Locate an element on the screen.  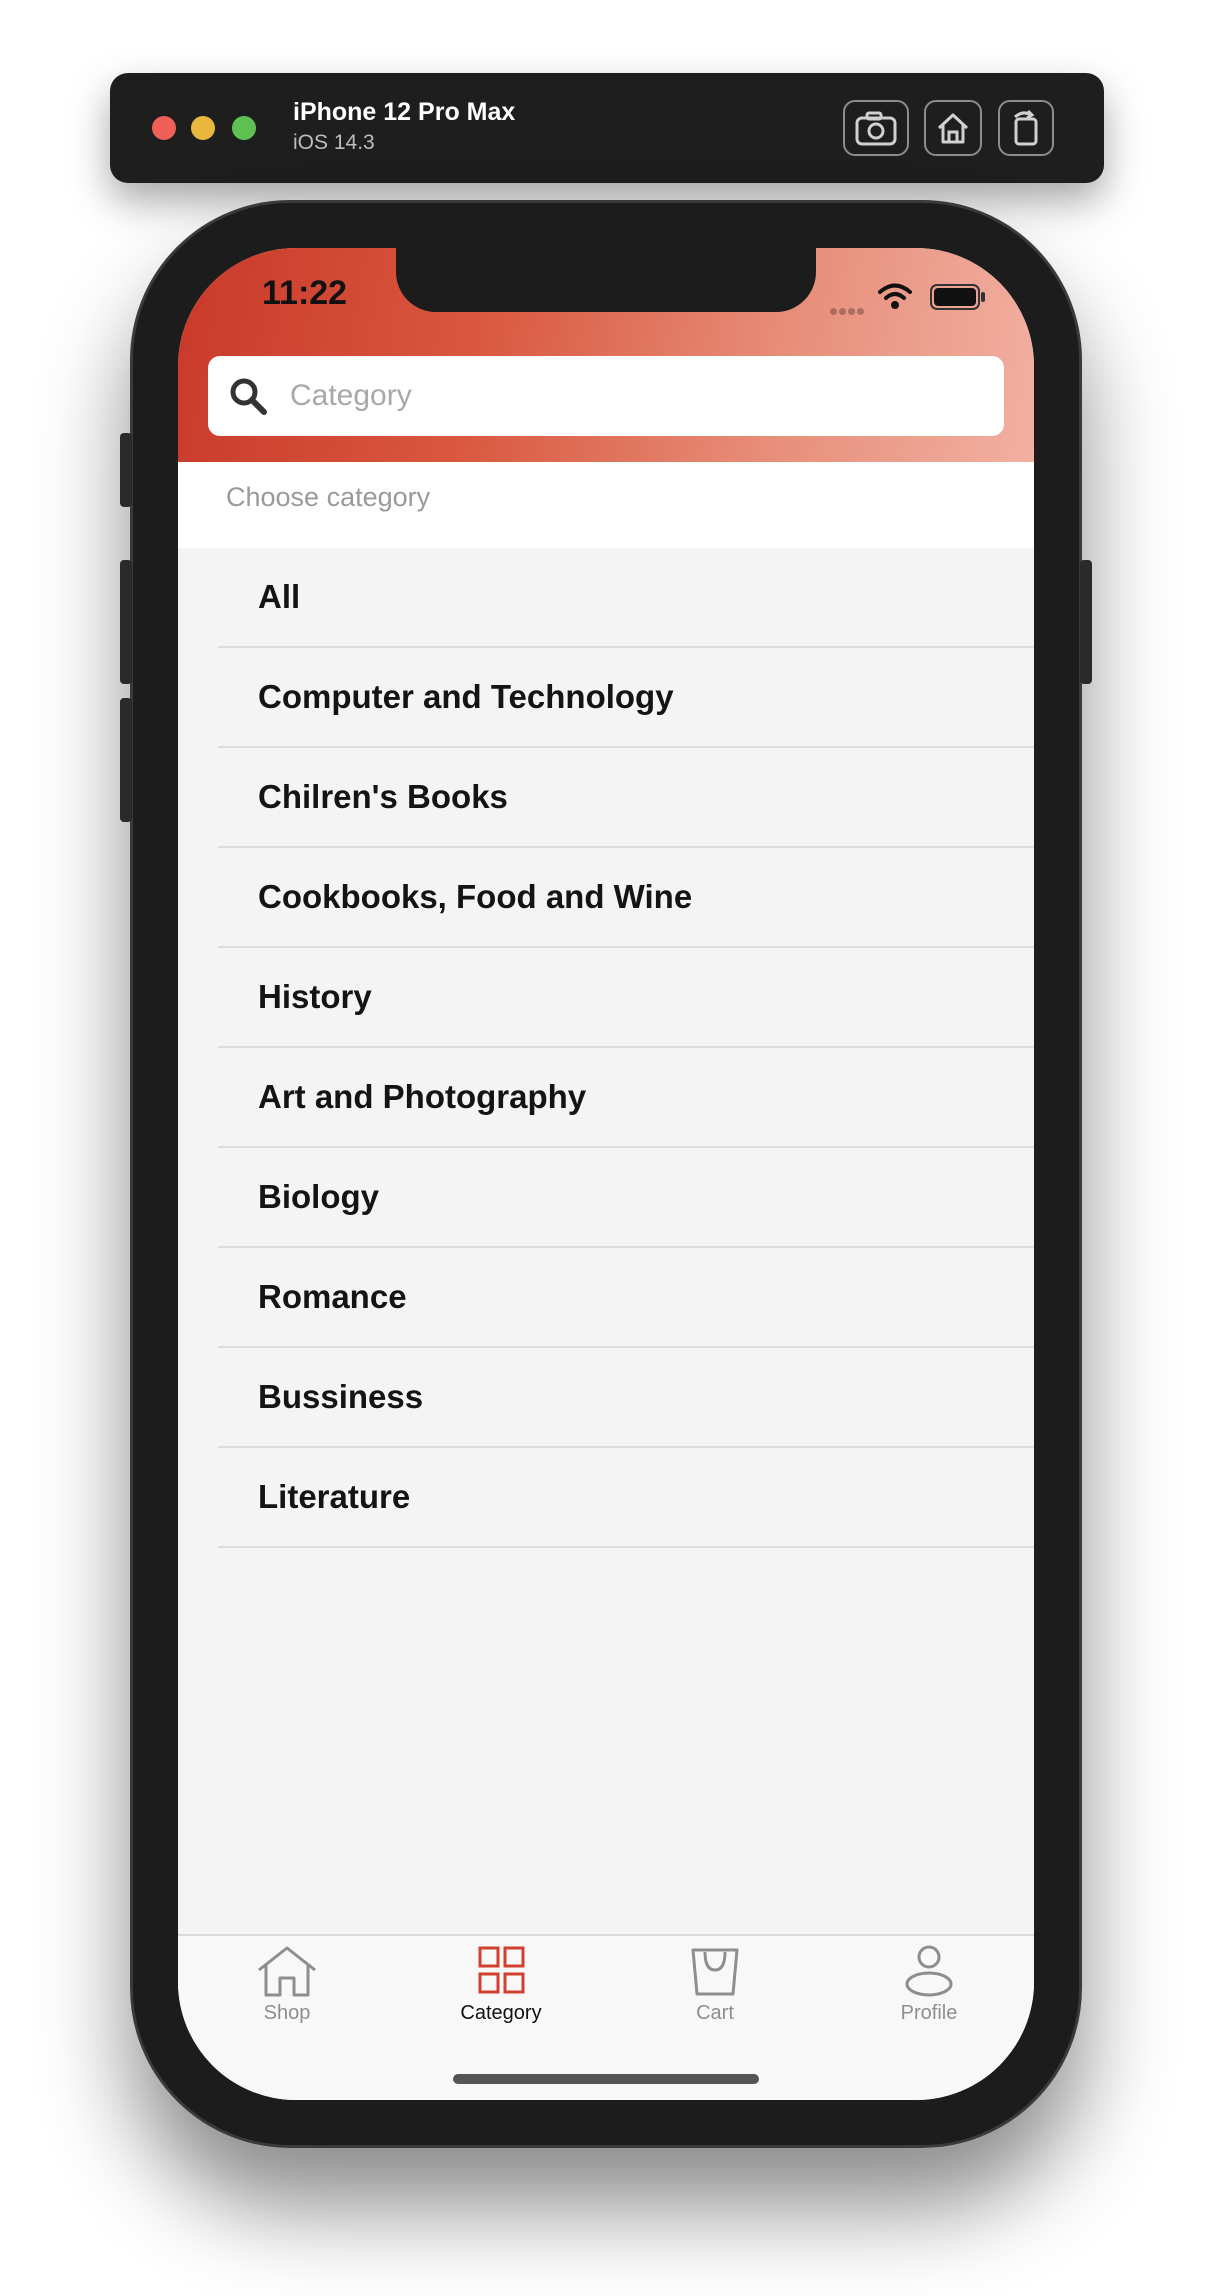
category-item-history: History is located at coordinates (606, 998).